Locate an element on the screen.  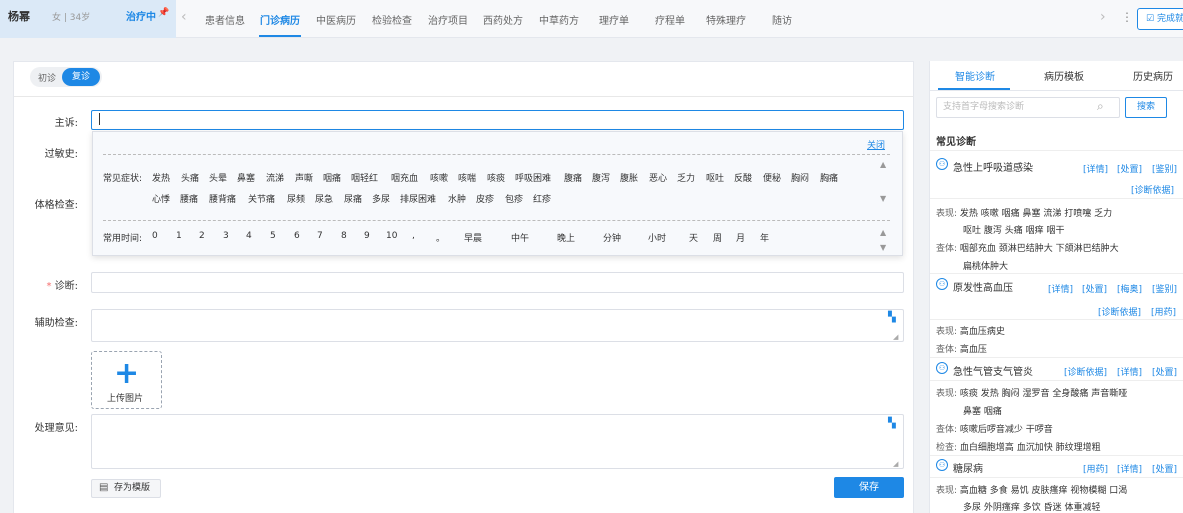
symptom-chip: 咳喘 is located at coordinates (467, 177).